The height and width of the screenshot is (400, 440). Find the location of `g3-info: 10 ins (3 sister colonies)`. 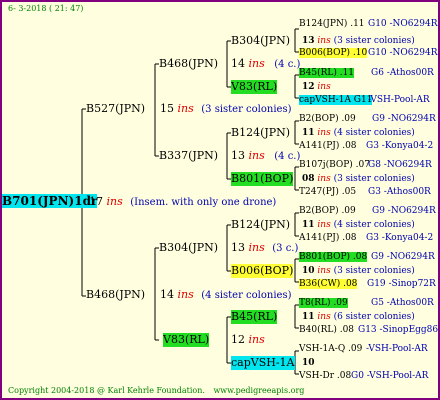

g3-info: 10 ins (3 sister colonies) is located at coordinates (358, 271).